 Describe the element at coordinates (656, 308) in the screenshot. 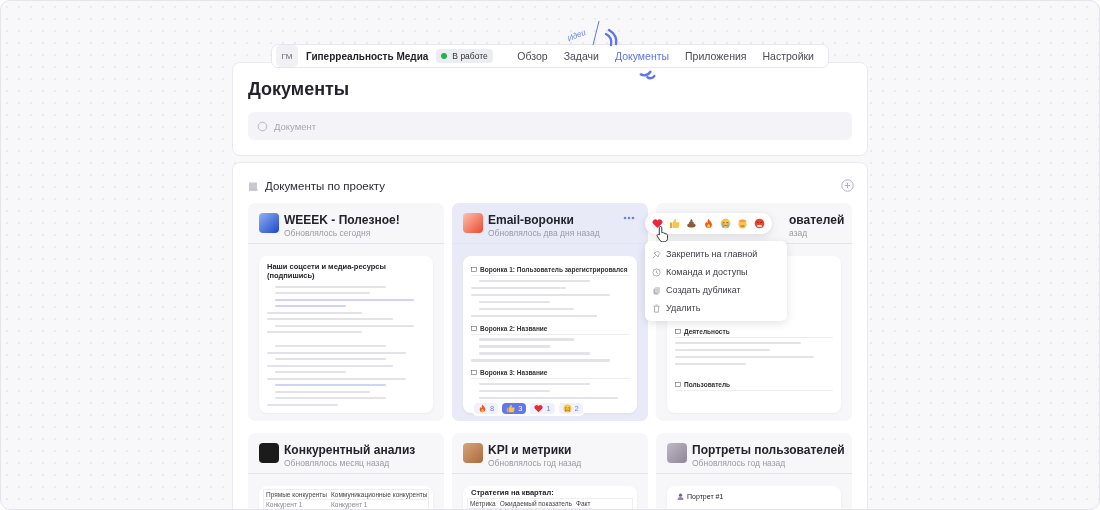

I see `trash-icon` at that location.